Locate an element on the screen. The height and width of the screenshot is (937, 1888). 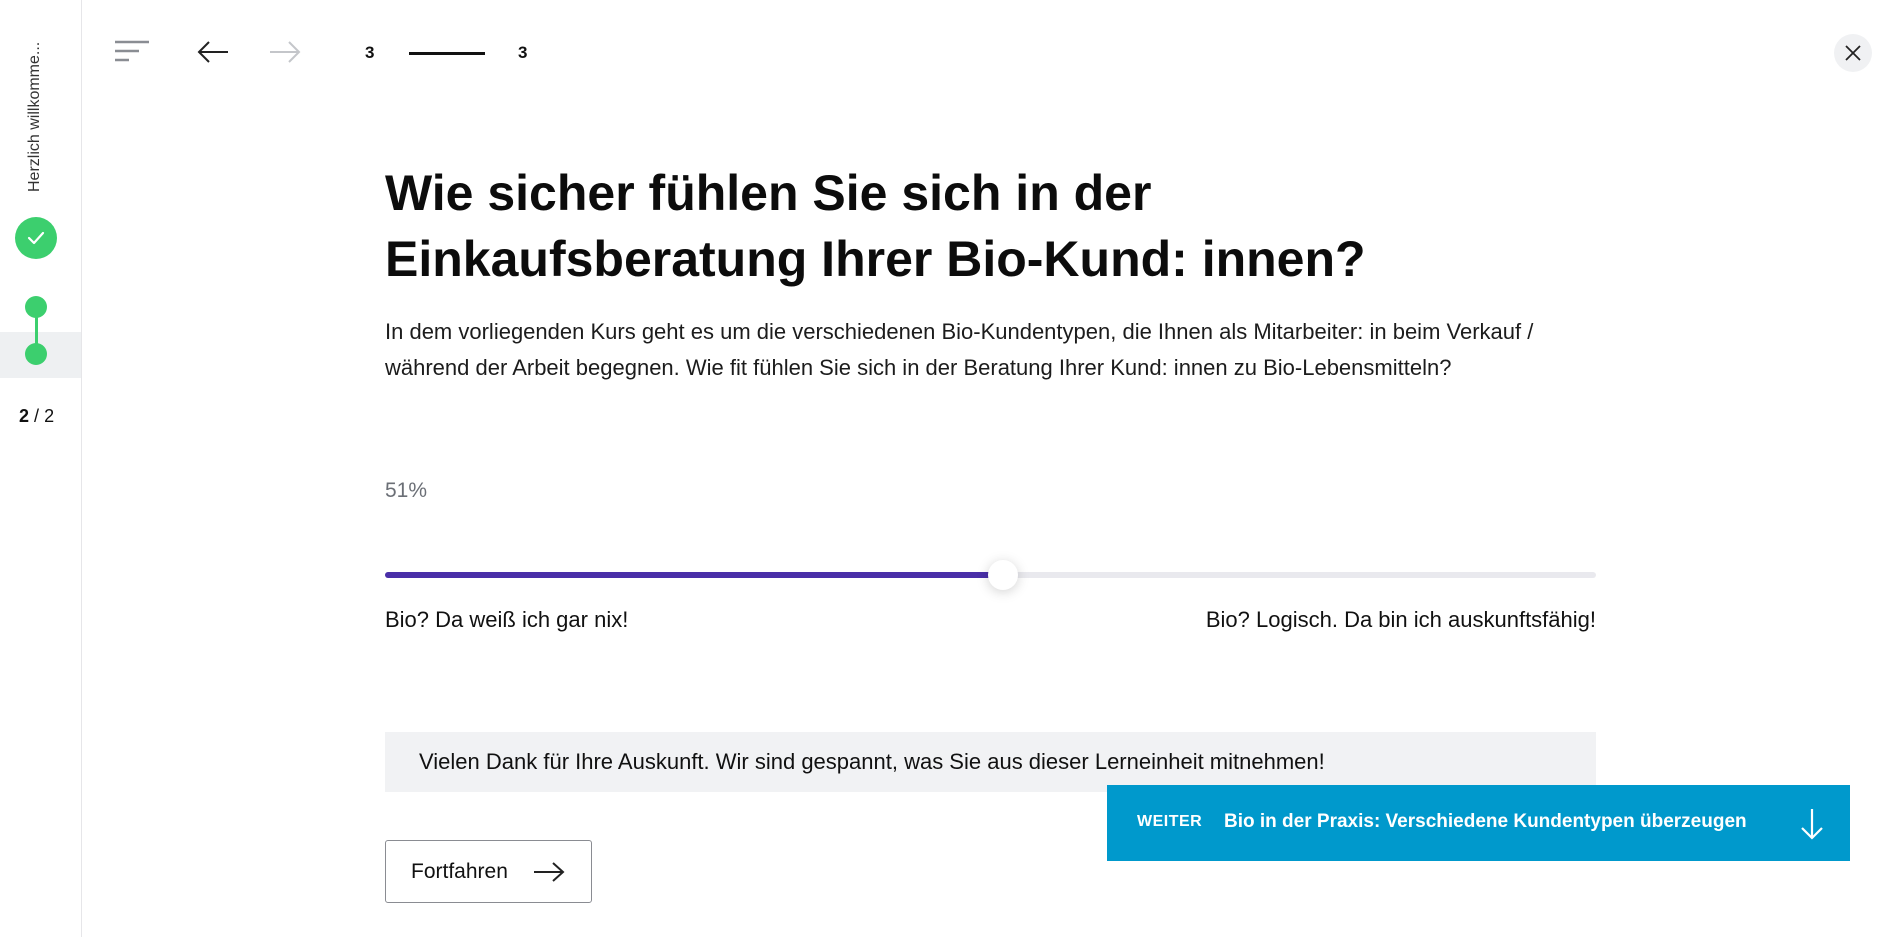
continue-button-label: Fortfahren is located at coordinates (459, 871).